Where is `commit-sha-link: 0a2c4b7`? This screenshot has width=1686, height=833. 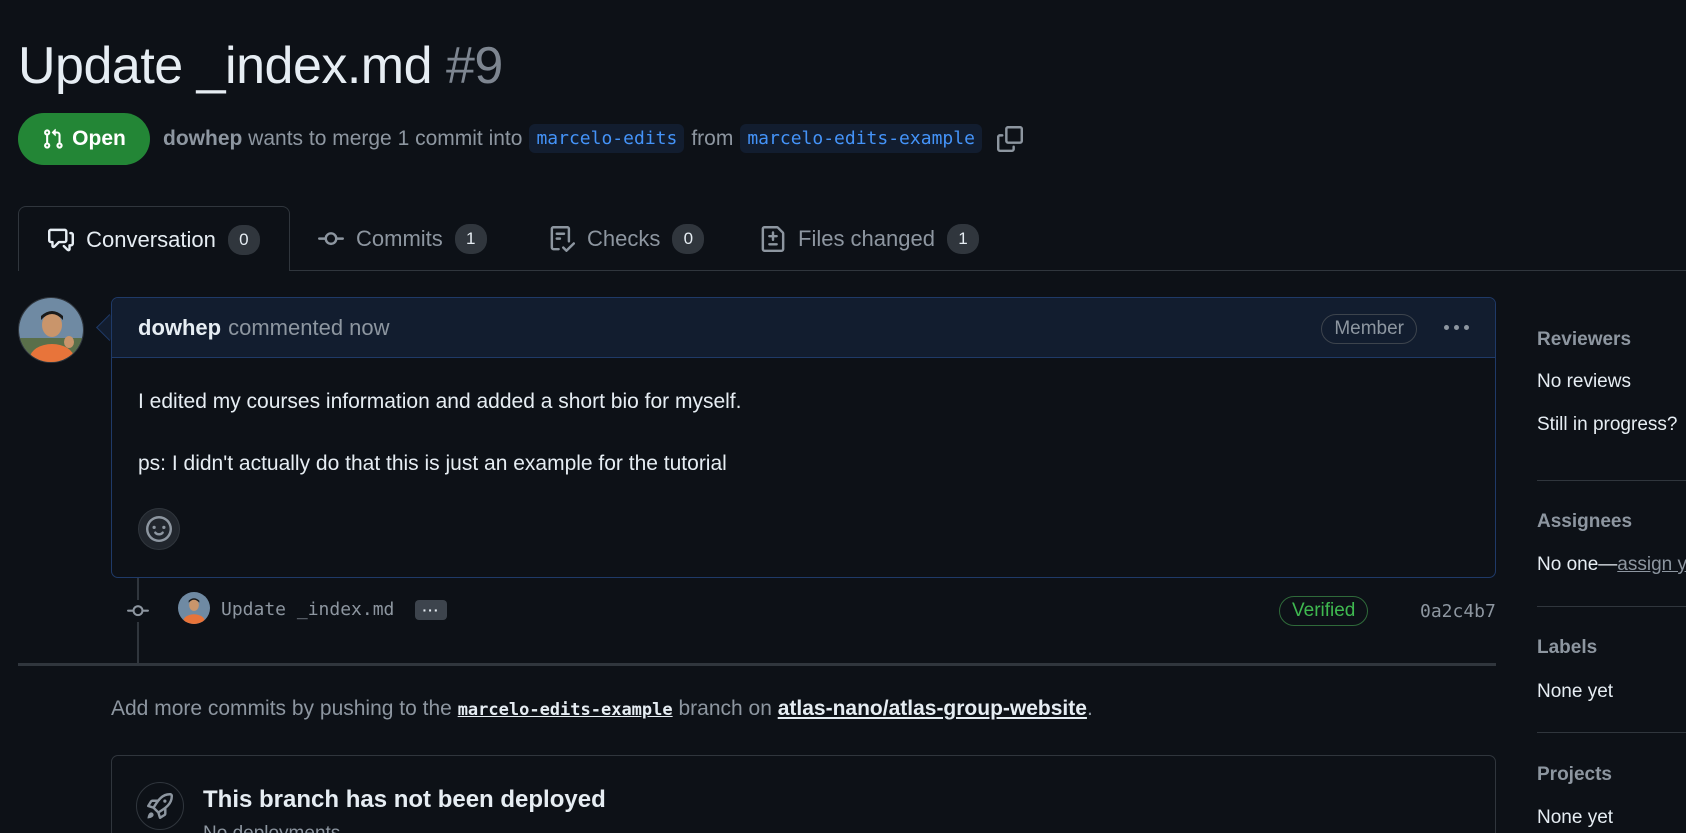
commit-sha-link: 0a2c4b7 is located at coordinates (1458, 611).